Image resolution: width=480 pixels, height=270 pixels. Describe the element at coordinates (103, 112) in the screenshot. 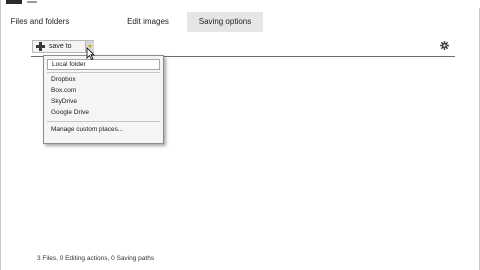

I see `menu-item-google-drive: Google Drive` at that location.